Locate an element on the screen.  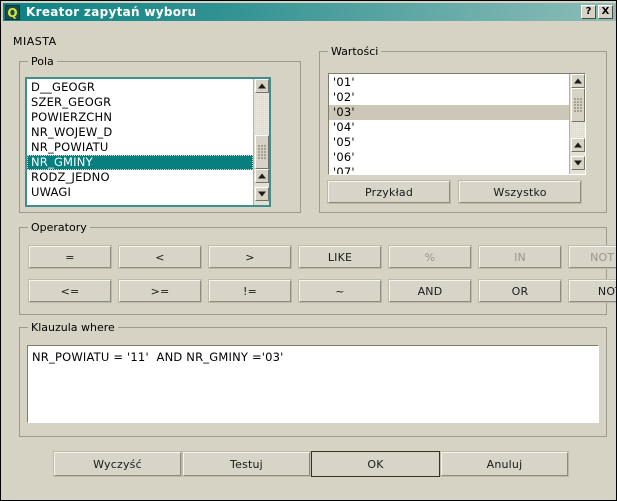
values-scroll-down-button is located at coordinates (578, 163).